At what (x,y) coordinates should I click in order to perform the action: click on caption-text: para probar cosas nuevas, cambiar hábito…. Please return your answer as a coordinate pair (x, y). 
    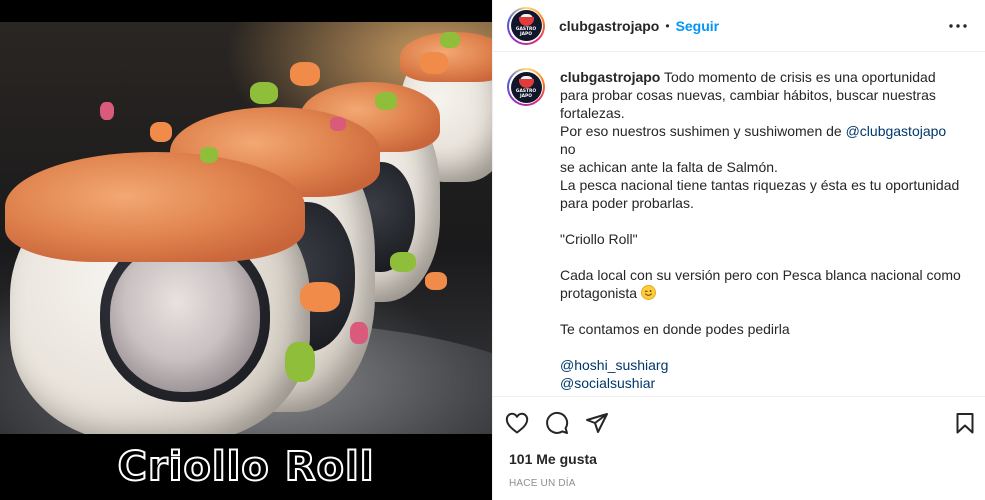
    Looking at the image, I should click on (748, 95).